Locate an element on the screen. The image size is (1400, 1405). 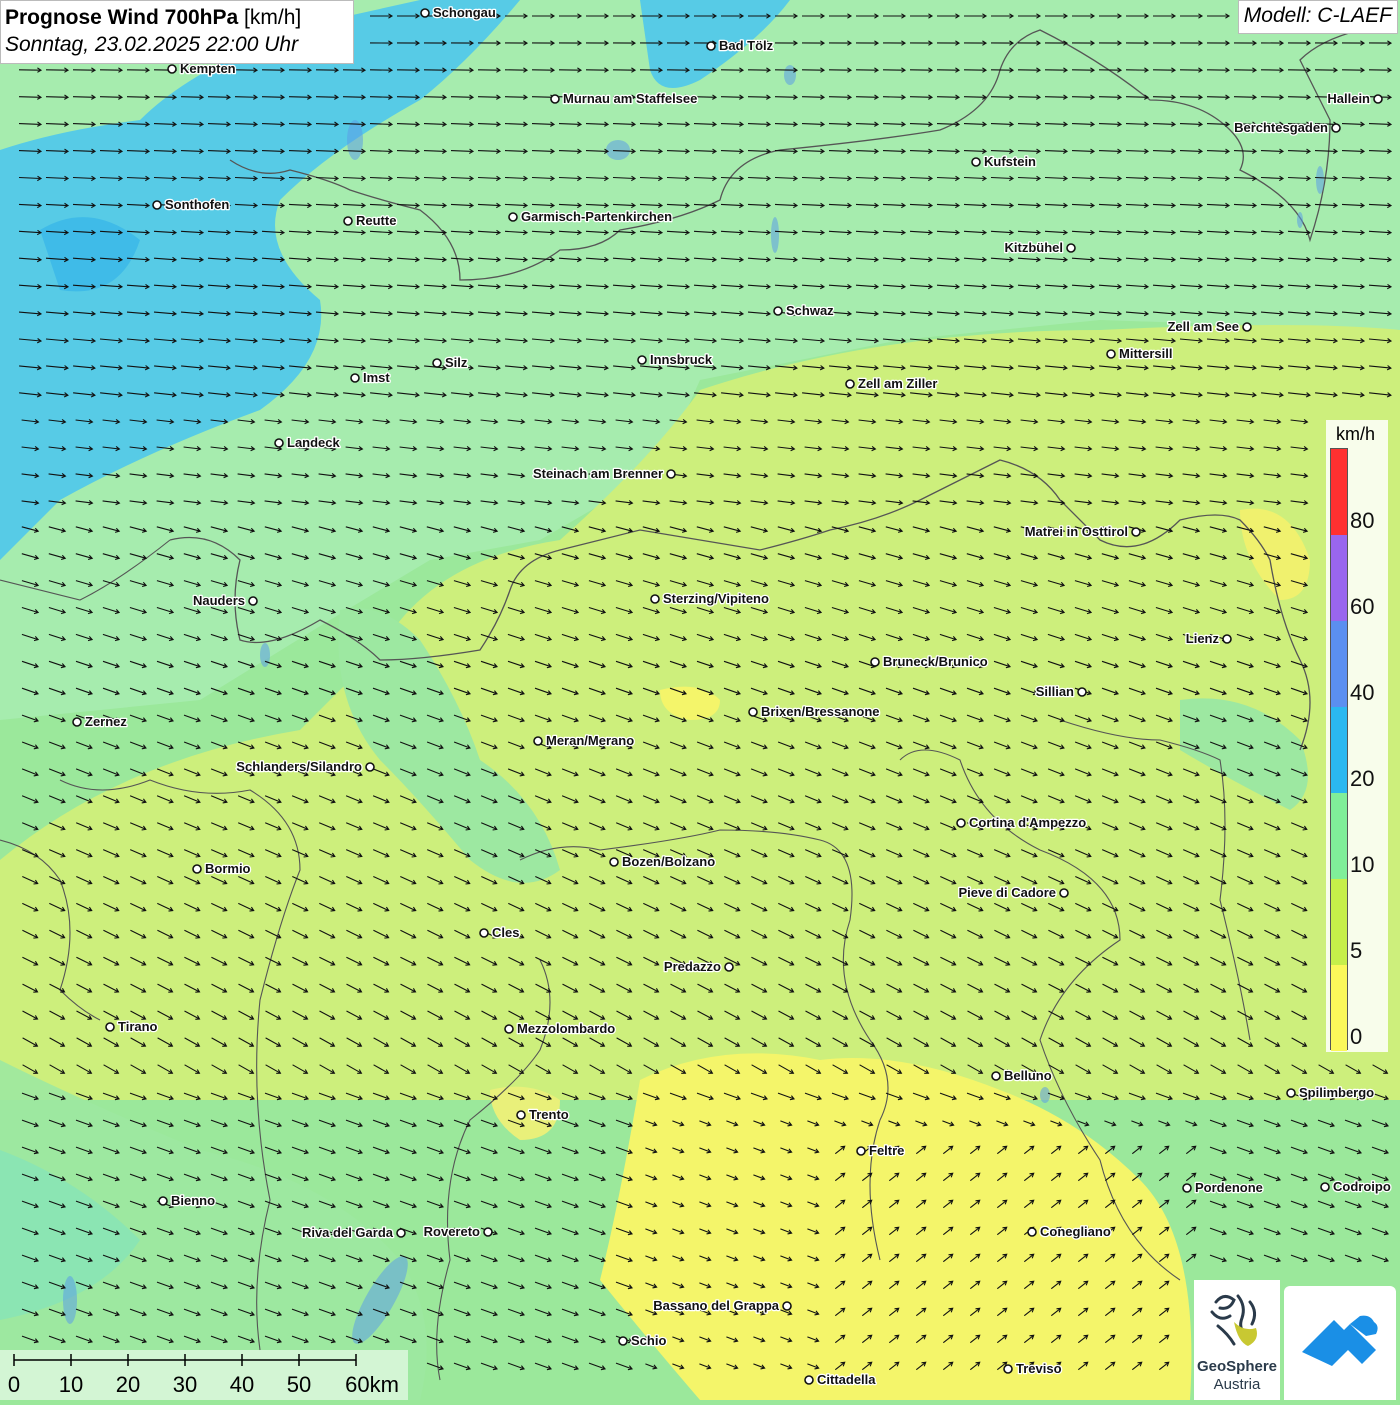
legend-label-60: 60 is located at coordinates (1362, 606).